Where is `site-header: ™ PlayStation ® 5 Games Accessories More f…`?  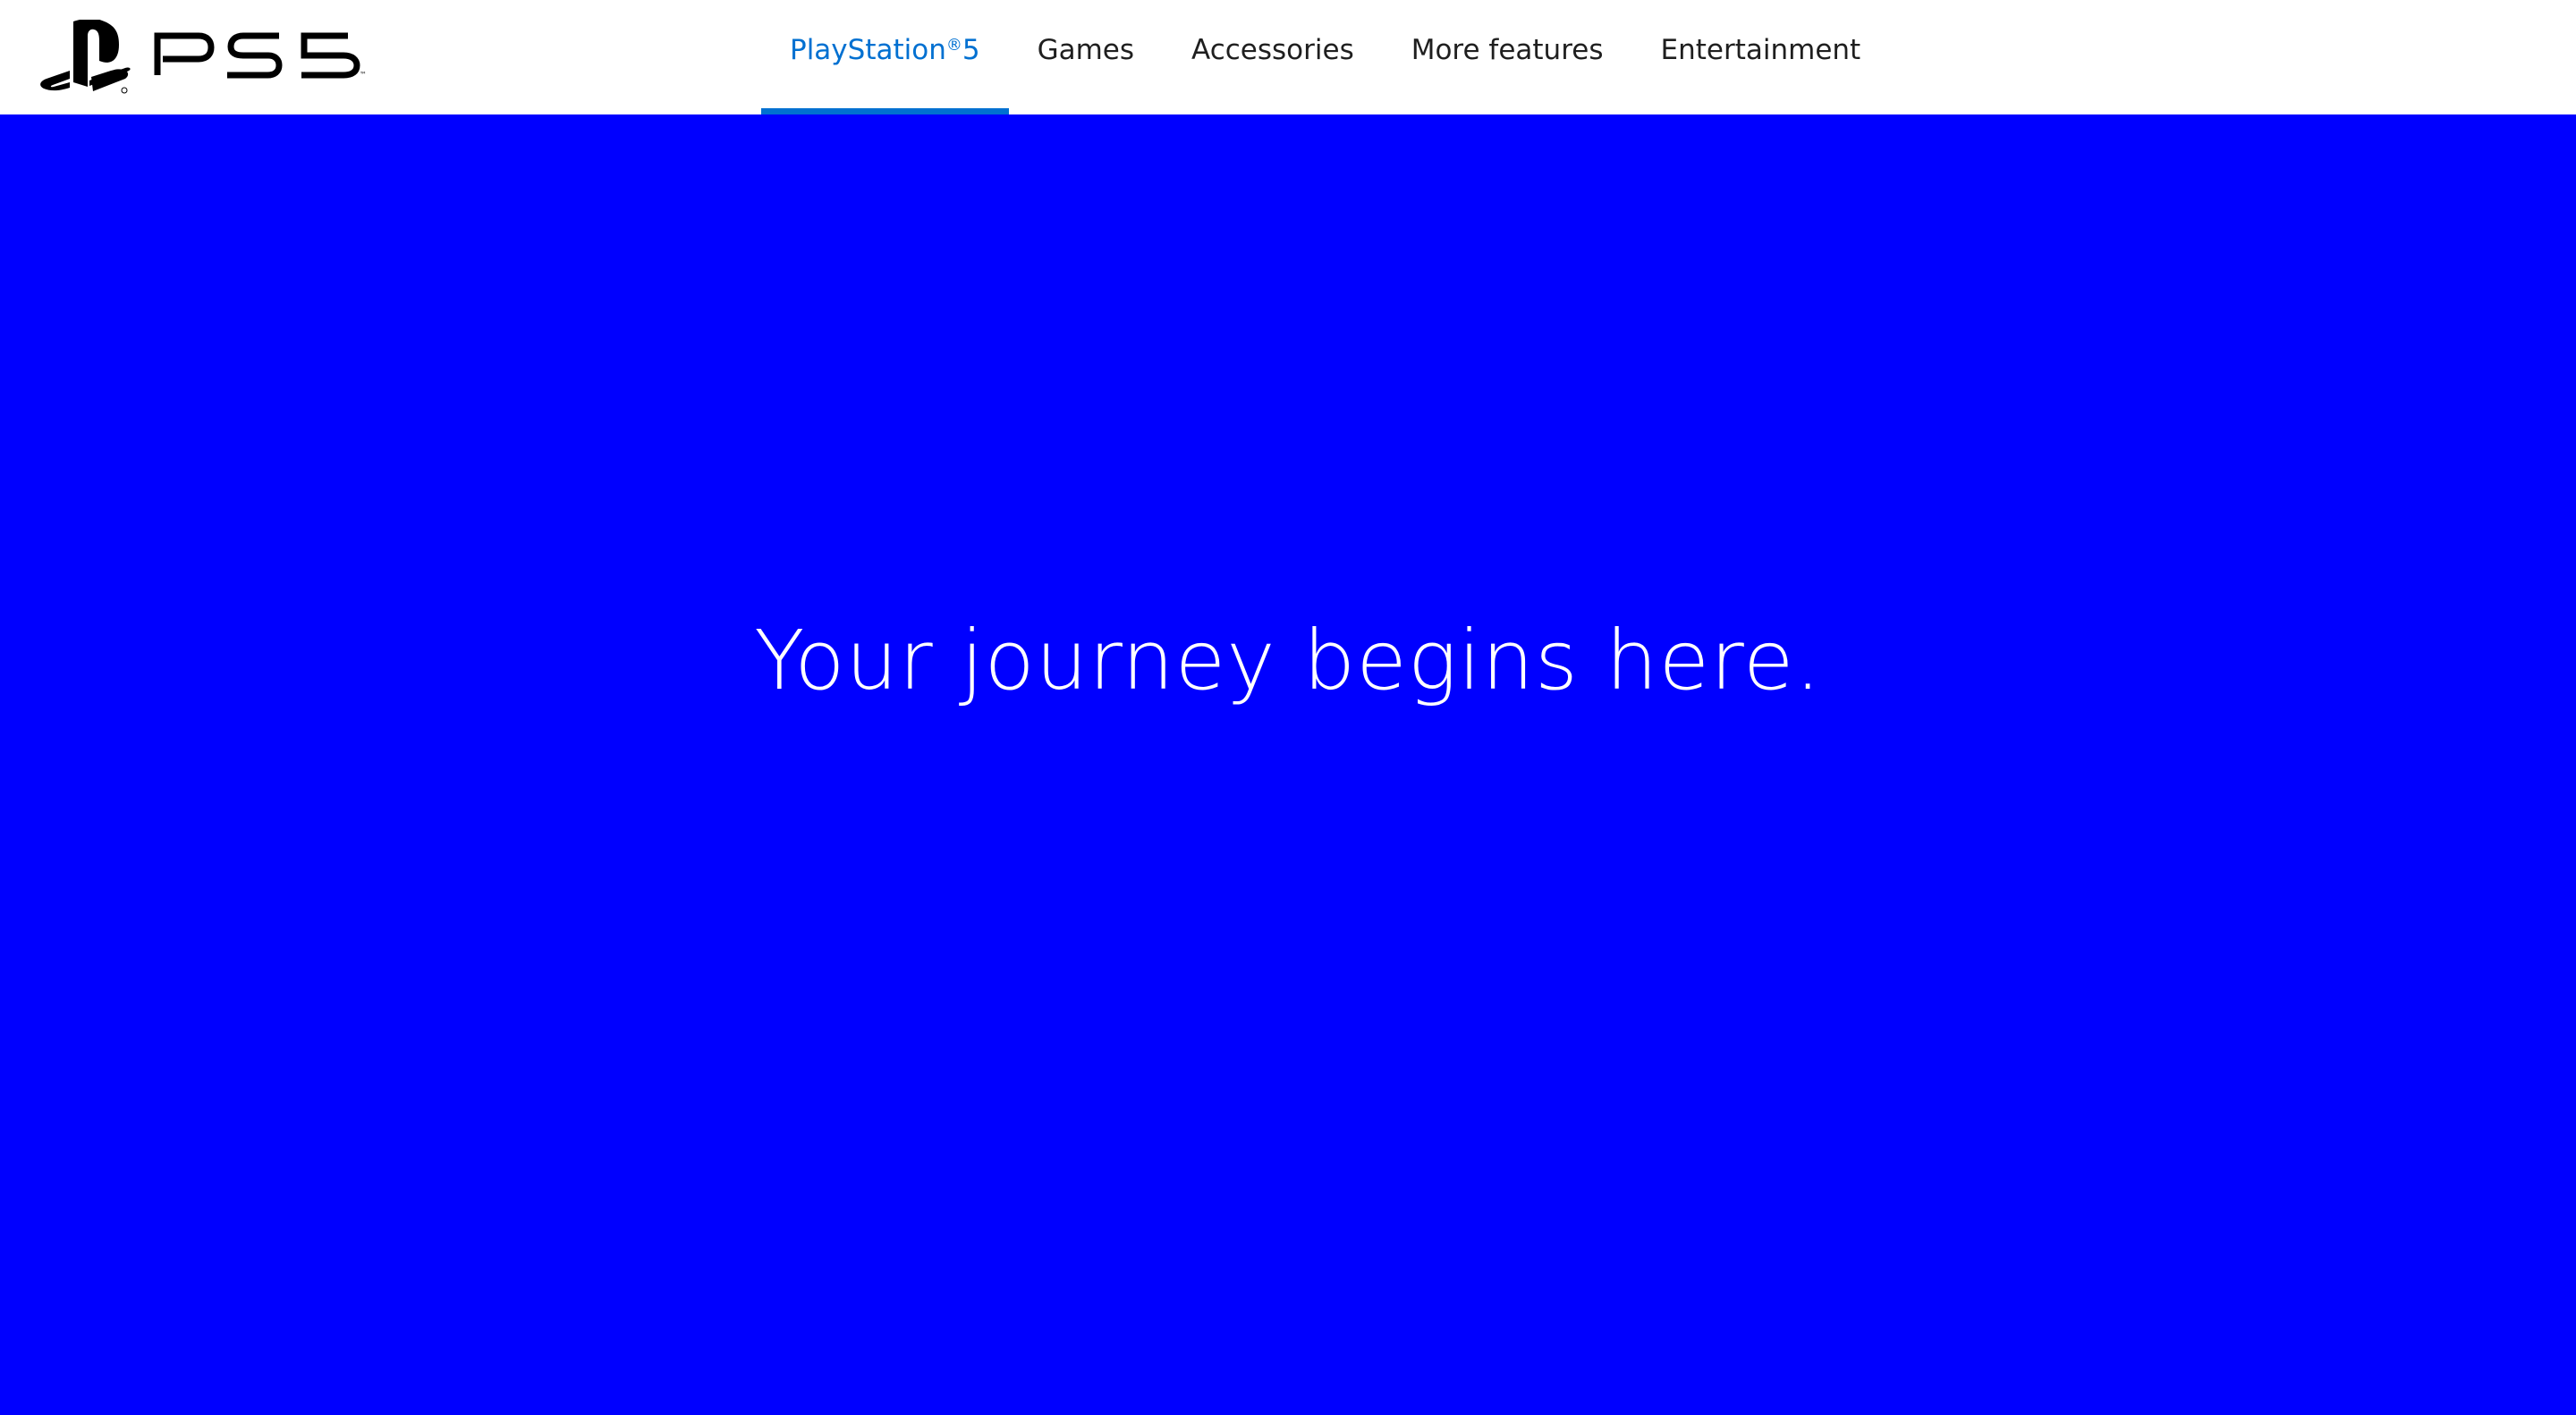
site-header: ™ PlayStation ® 5 Games Accessories More f… is located at coordinates (1288, 57).